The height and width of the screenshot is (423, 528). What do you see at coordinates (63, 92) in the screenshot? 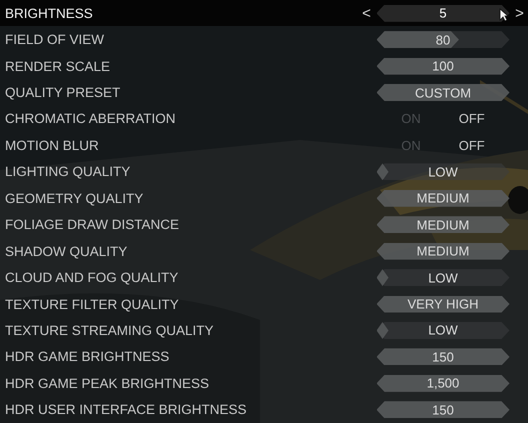
I see `setting-label: QUALITY PRESET` at bounding box center [63, 92].